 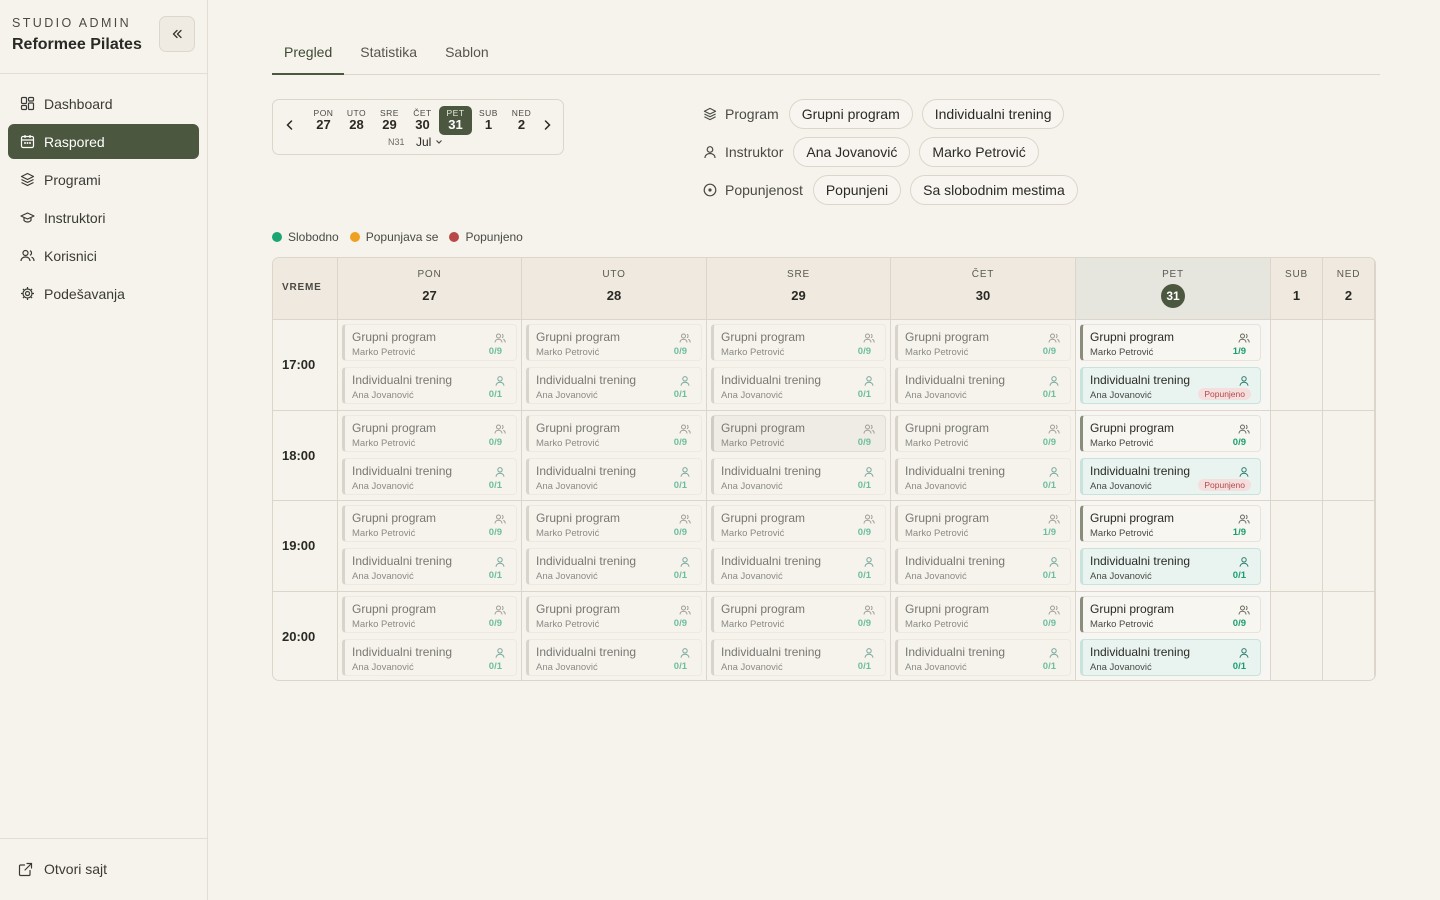 I want to click on date-day-30: ČET 30, so click(x=422, y=119).